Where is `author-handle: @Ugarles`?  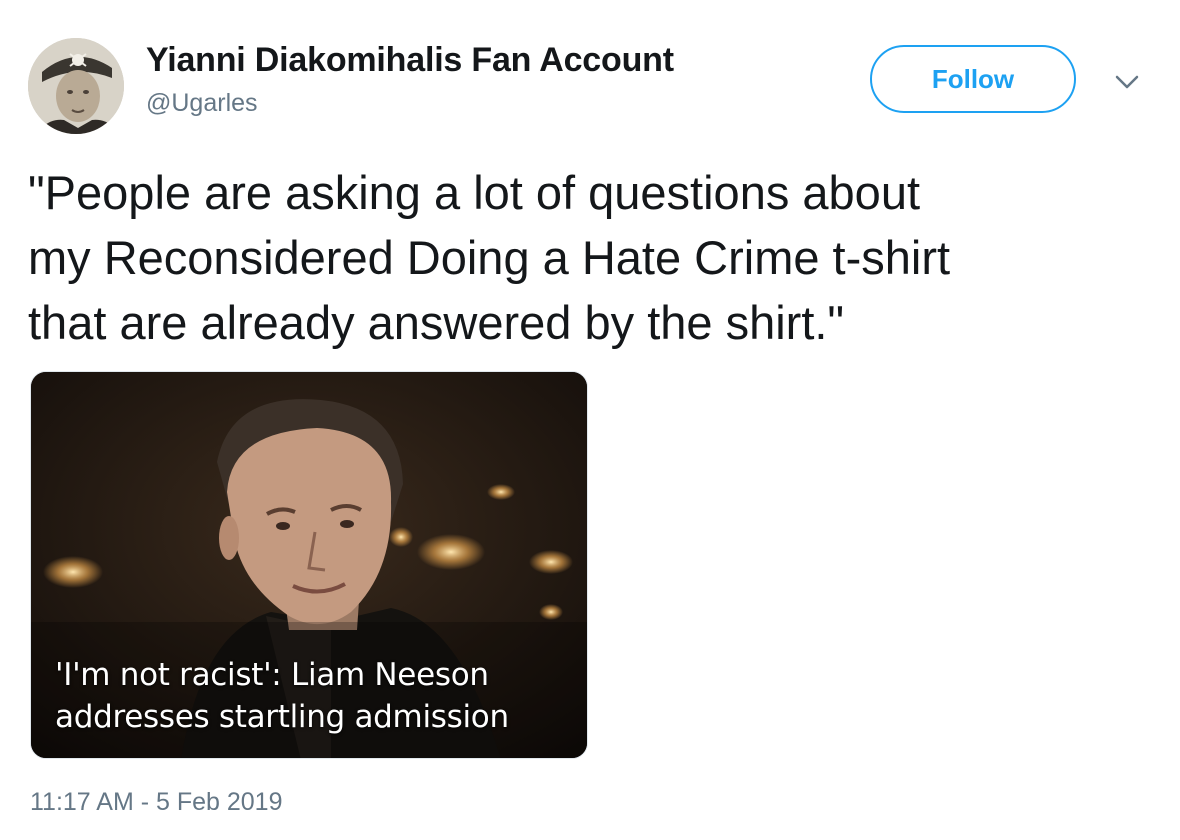 author-handle: @Ugarles is located at coordinates (202, 103).